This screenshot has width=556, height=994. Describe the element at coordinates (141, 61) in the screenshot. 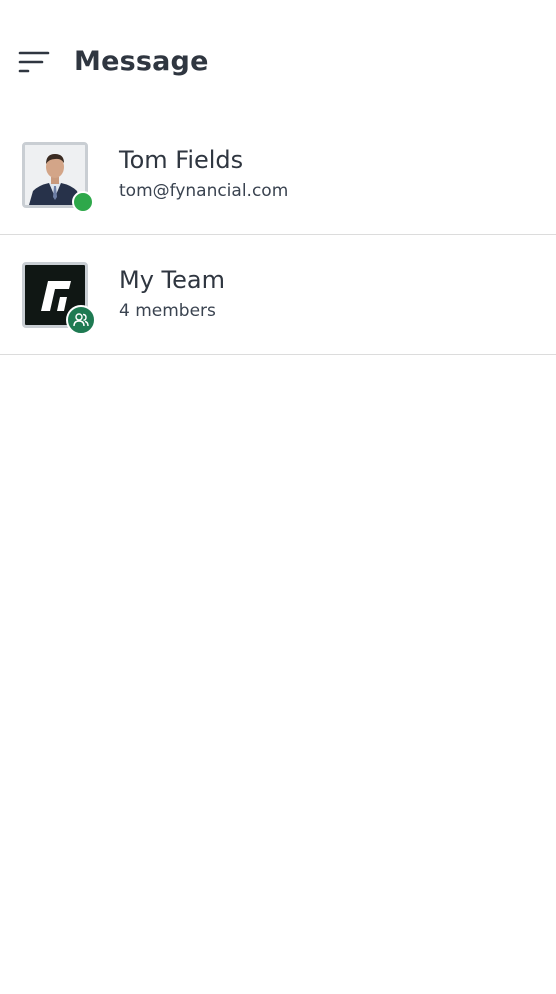

I see `page-title: Message` at that location.